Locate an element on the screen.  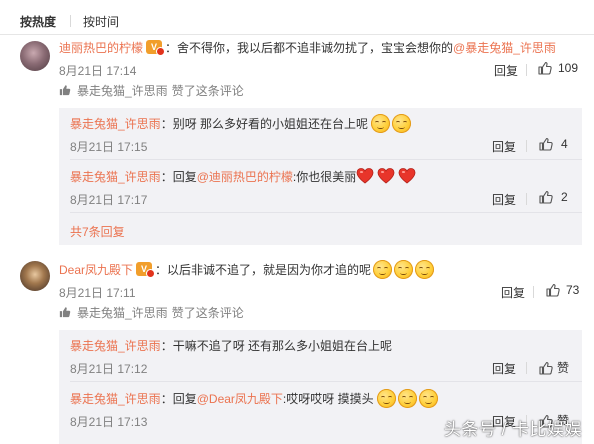
like-count: 4 is located at coordinates (564, 144).